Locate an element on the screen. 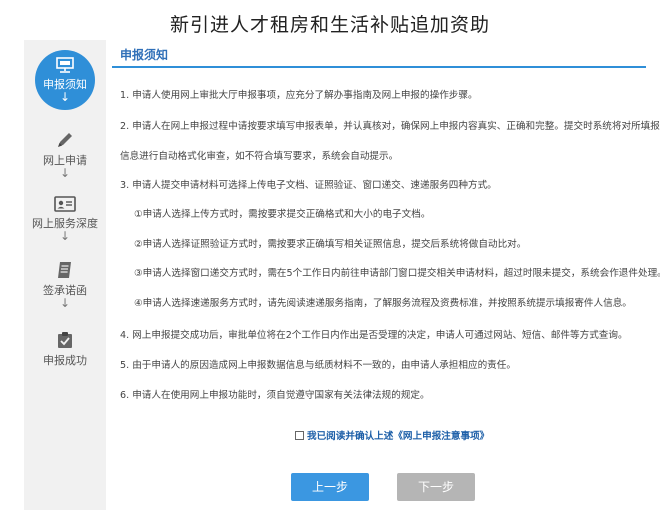  notice-subitem: ①申请人选择上传方式时，需按要求提交正确格式和大小的电子文档。 is located at coordinates (282, 214).